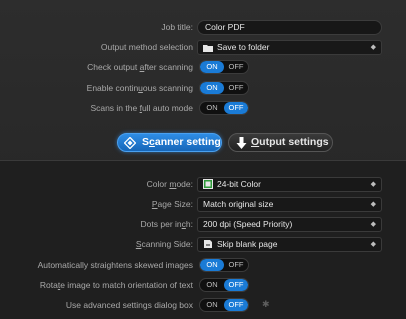 Image resolution: width=406 pixels, height=319 pixels. I want to click on full-auto-label: Scans in the full auto mode, so click(141, 108).